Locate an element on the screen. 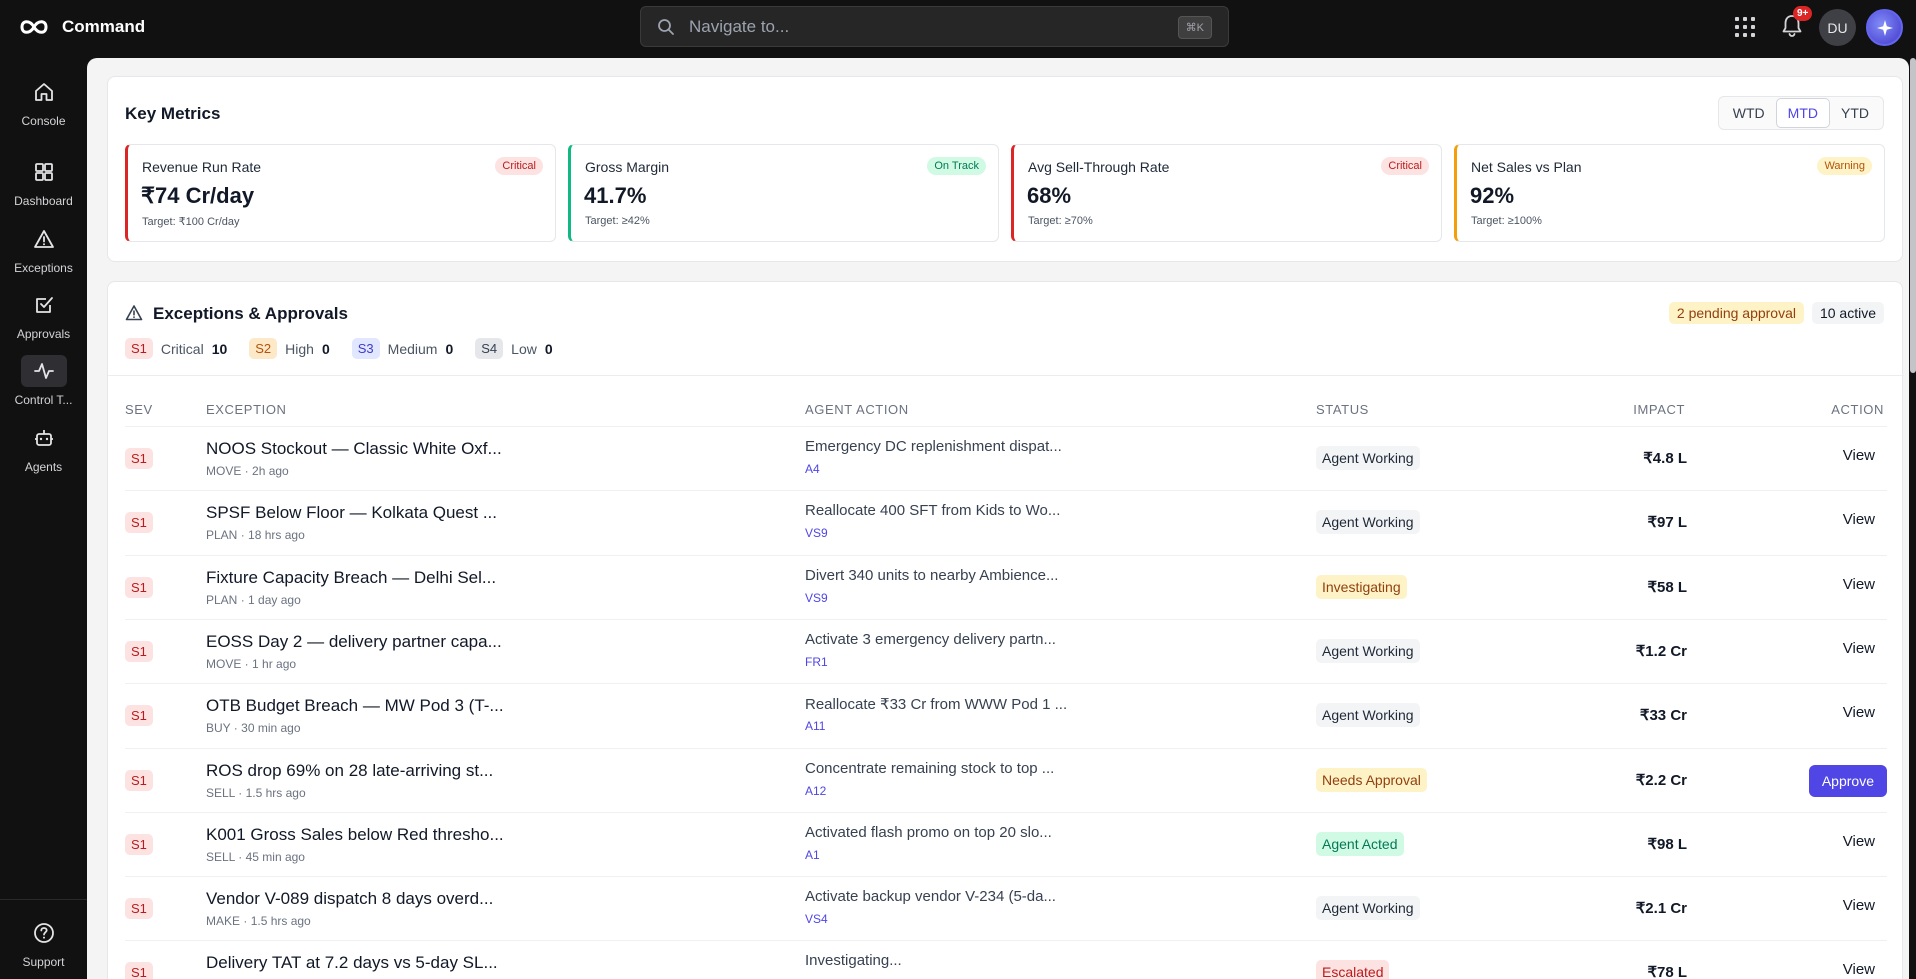  column-header-exception: EXCEPTION is located at coordinates (246, 409).